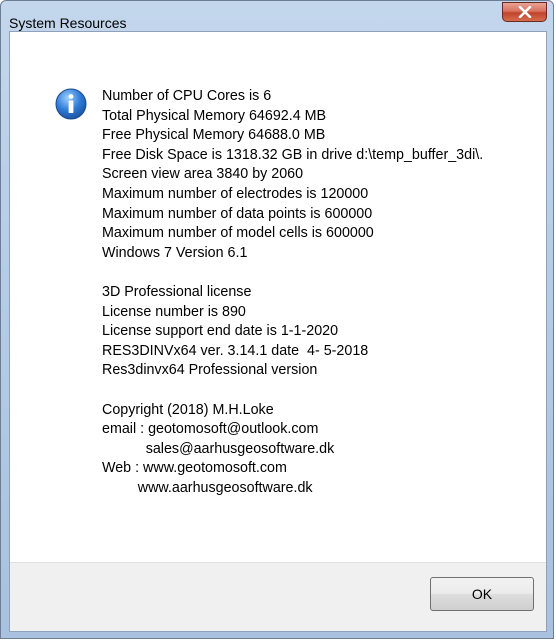  Describe the element at coordinates (210, 370) in the screenshot. I see `message-line-edition: Res3dinvx64 Professional version` at that location.